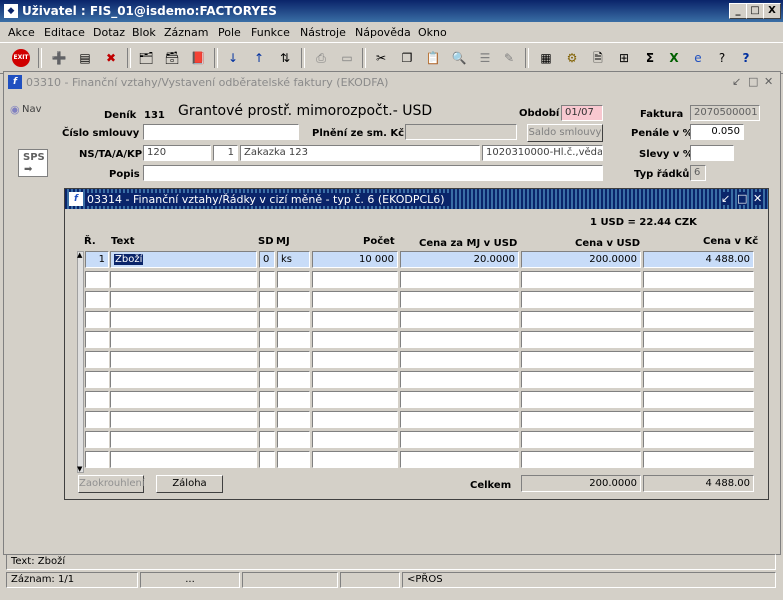 This screenshot has height=600, width=783. I want to click on plneni-field, so click(461, 132).